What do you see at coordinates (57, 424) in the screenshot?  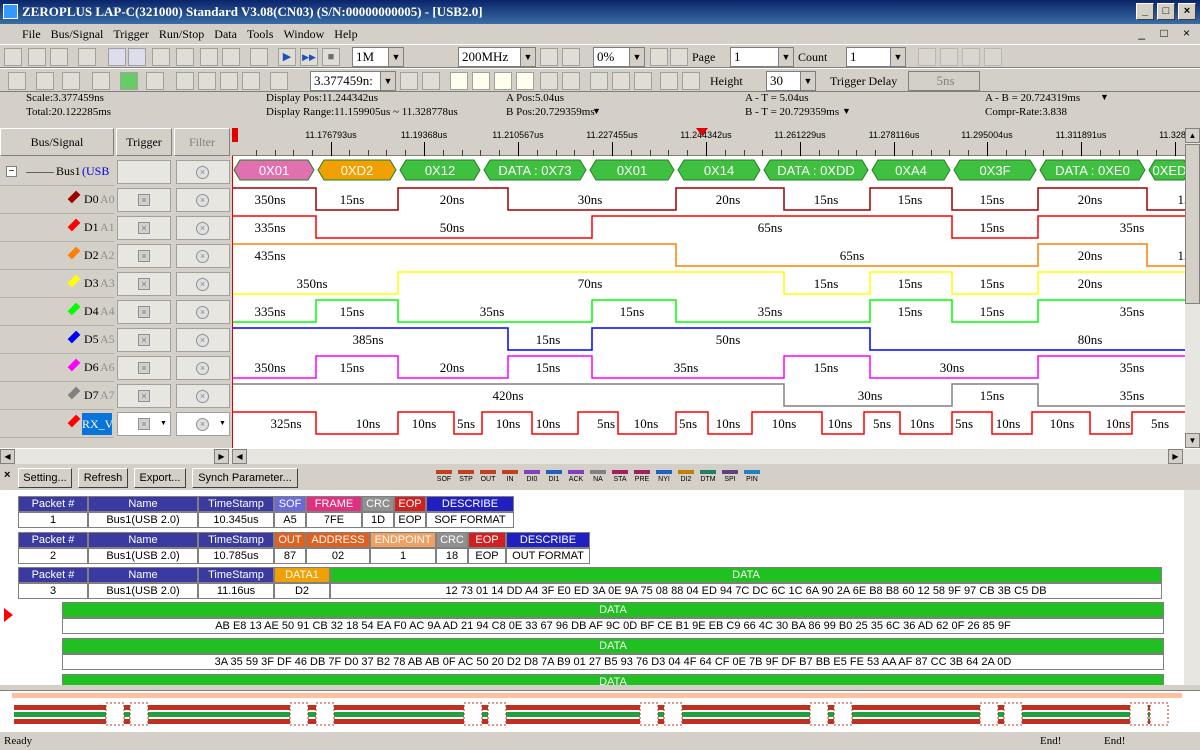 I see `signal-row-rxv: RX_V` at bounding box center [57, 424].